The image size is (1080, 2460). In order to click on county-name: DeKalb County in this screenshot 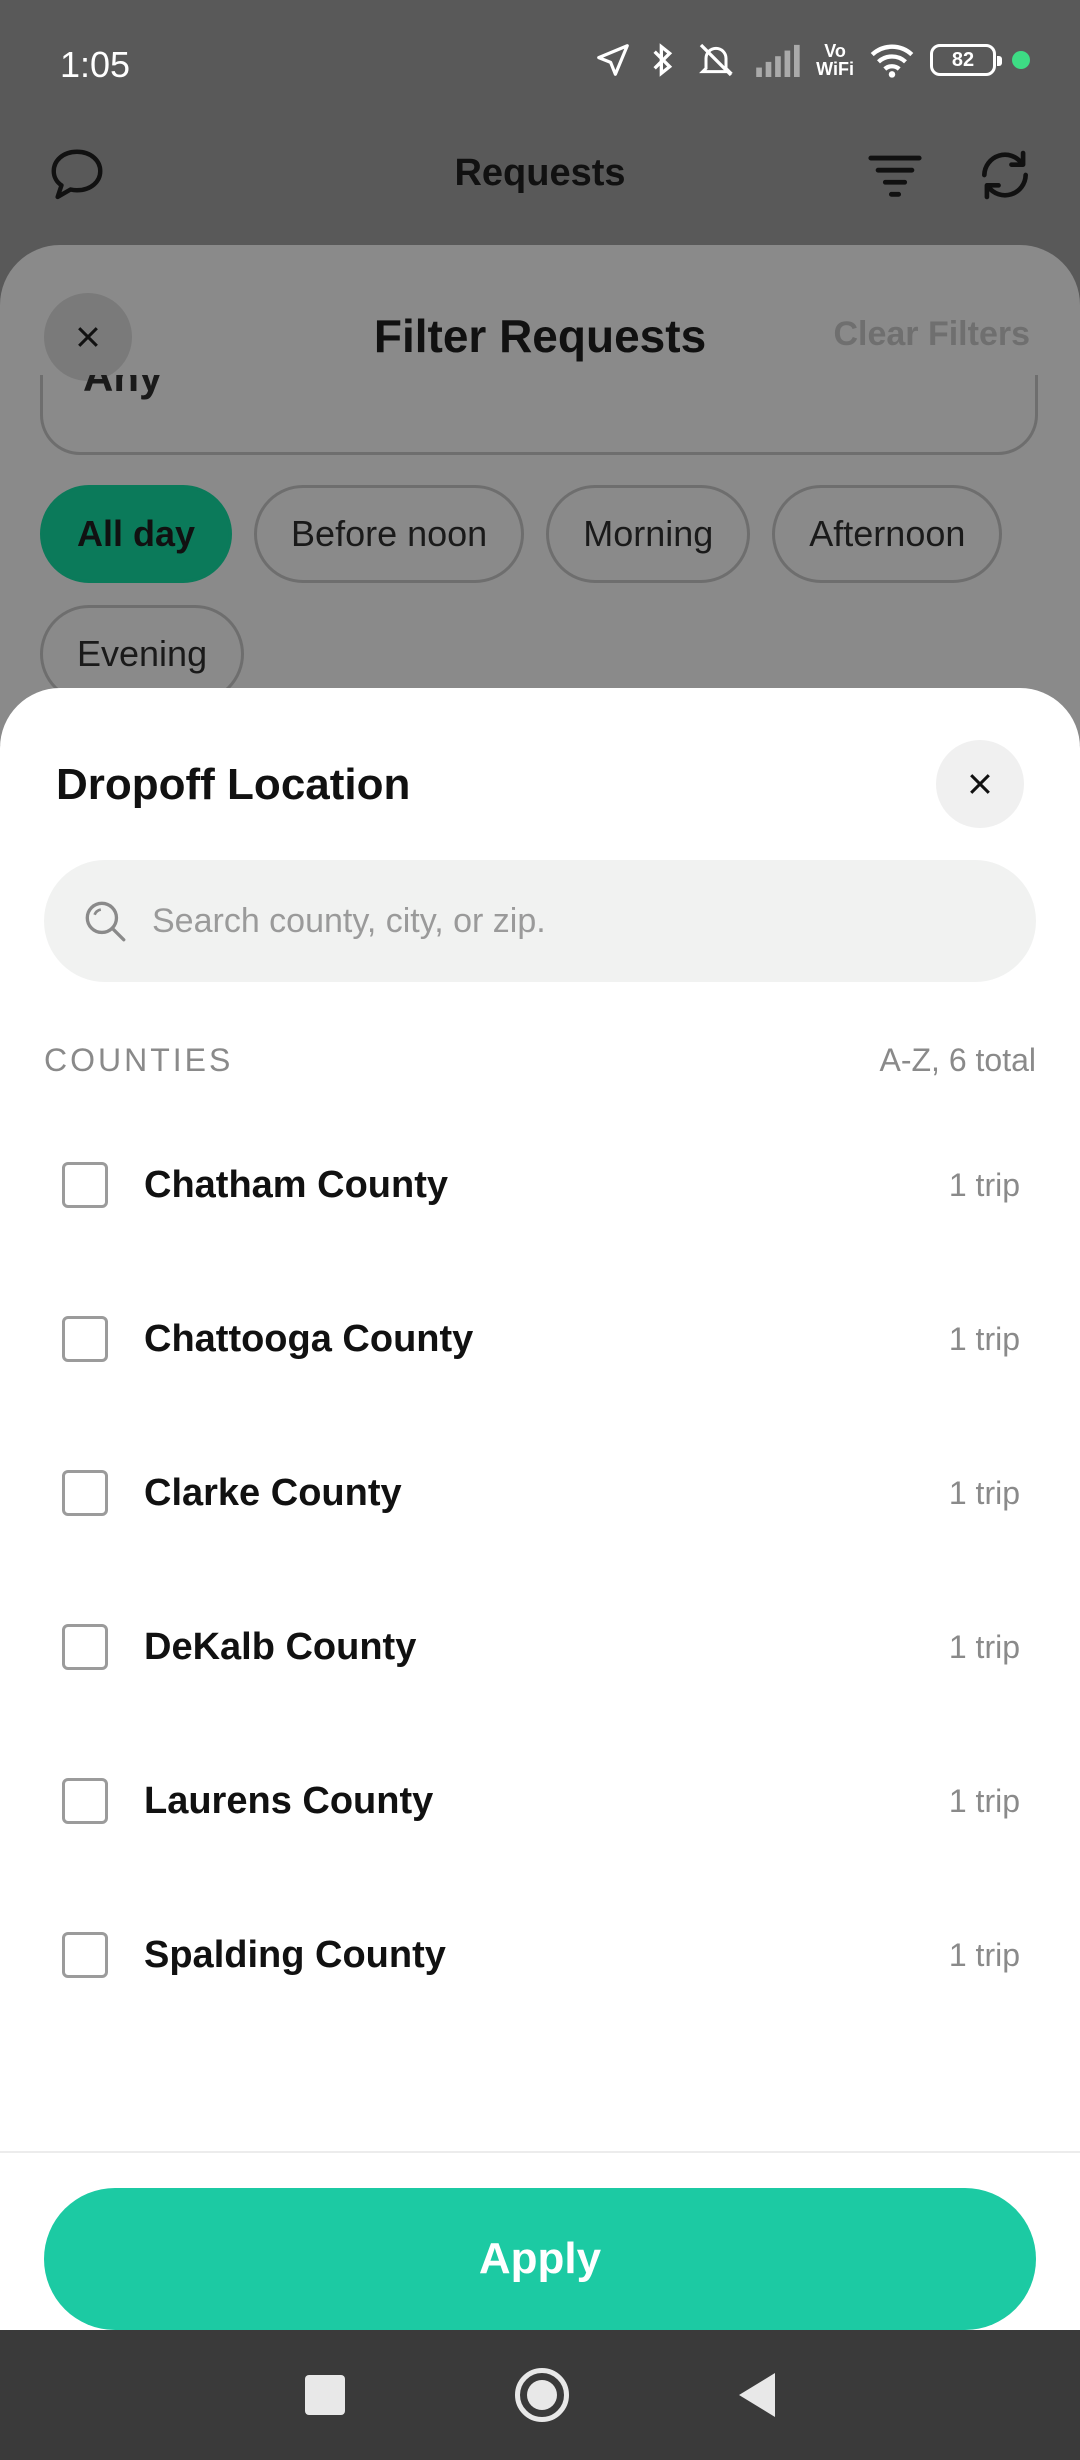, I will do `click(280, 1646)`.